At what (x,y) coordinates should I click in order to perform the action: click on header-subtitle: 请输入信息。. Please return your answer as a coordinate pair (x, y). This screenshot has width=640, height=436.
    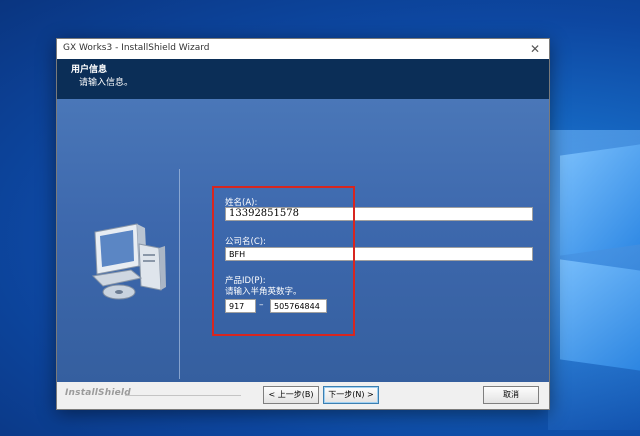
    Looking at the image, I should click on (106, 83).